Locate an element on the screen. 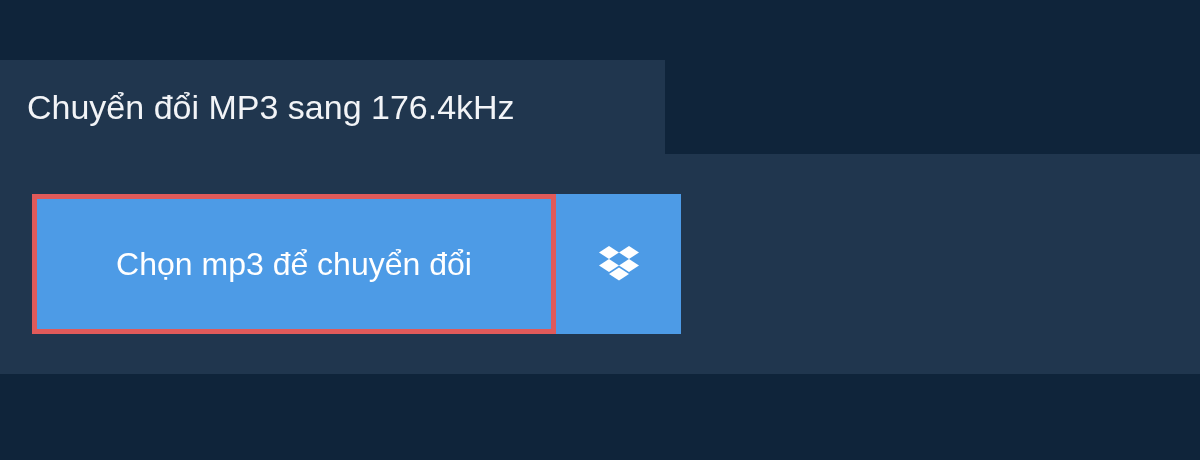  page-title: Chuyển đổi MP3 sang 176.4kHz is located at coordinates (332, 107).